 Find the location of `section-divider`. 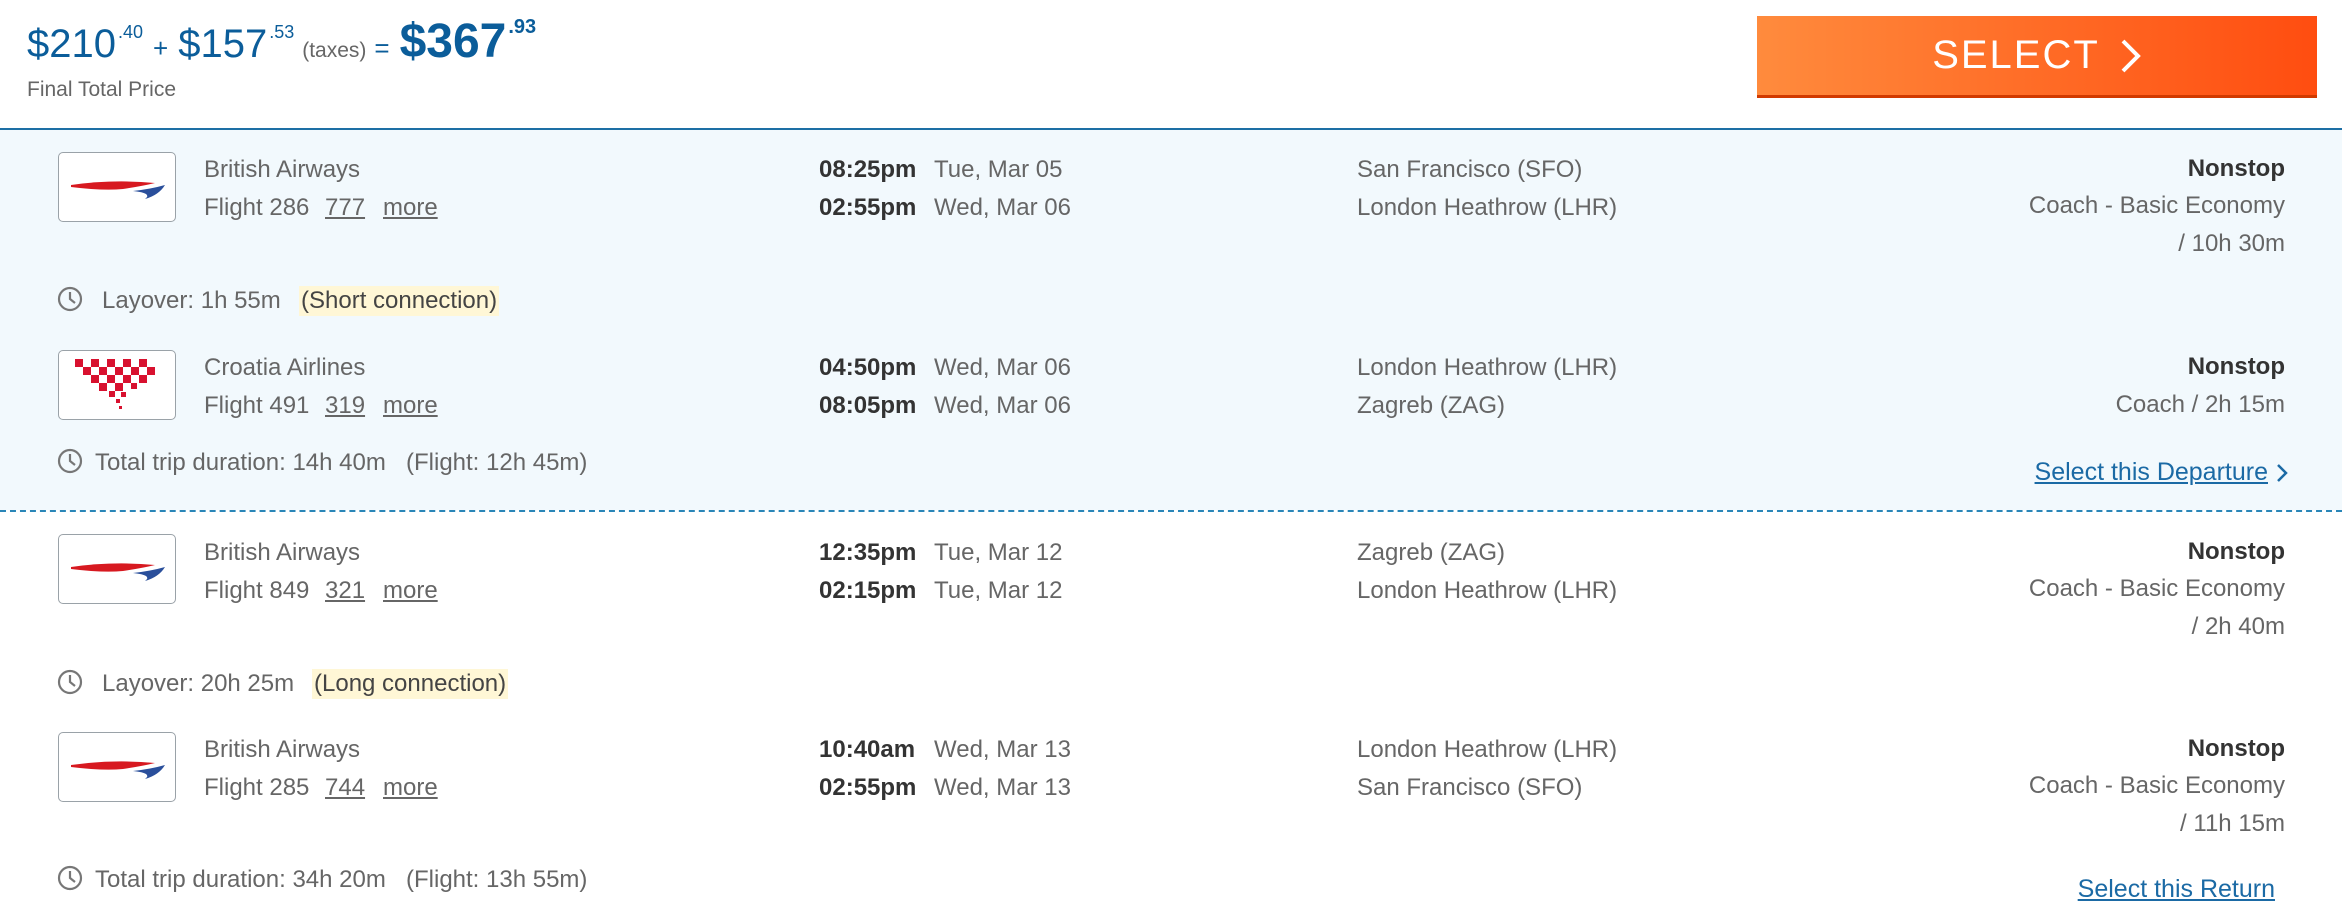

section-divider is located at coordinates (1171, 511).